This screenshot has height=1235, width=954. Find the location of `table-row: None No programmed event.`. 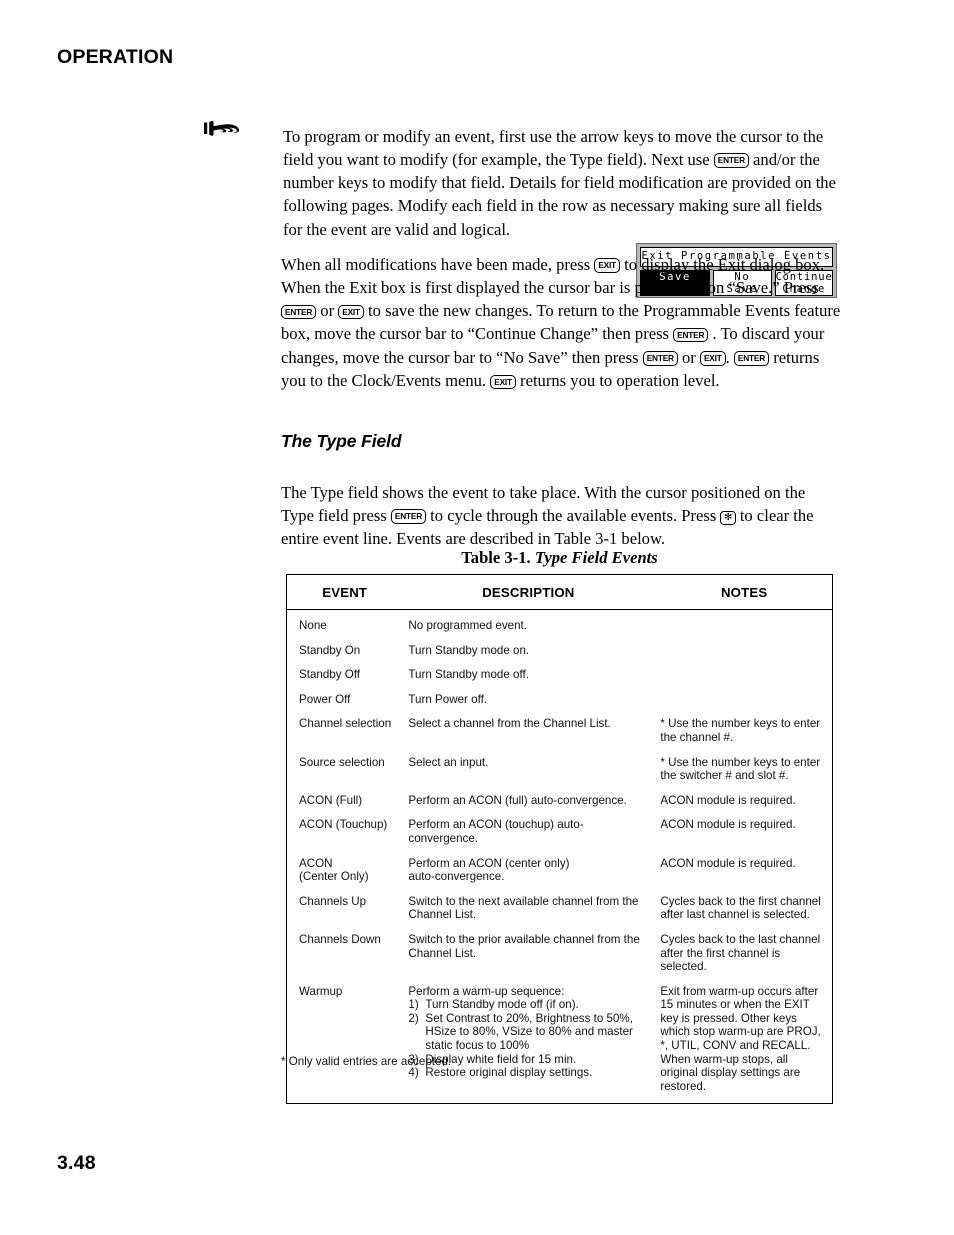

table-row: None No programmed event. is located at coordinates (559, 623).